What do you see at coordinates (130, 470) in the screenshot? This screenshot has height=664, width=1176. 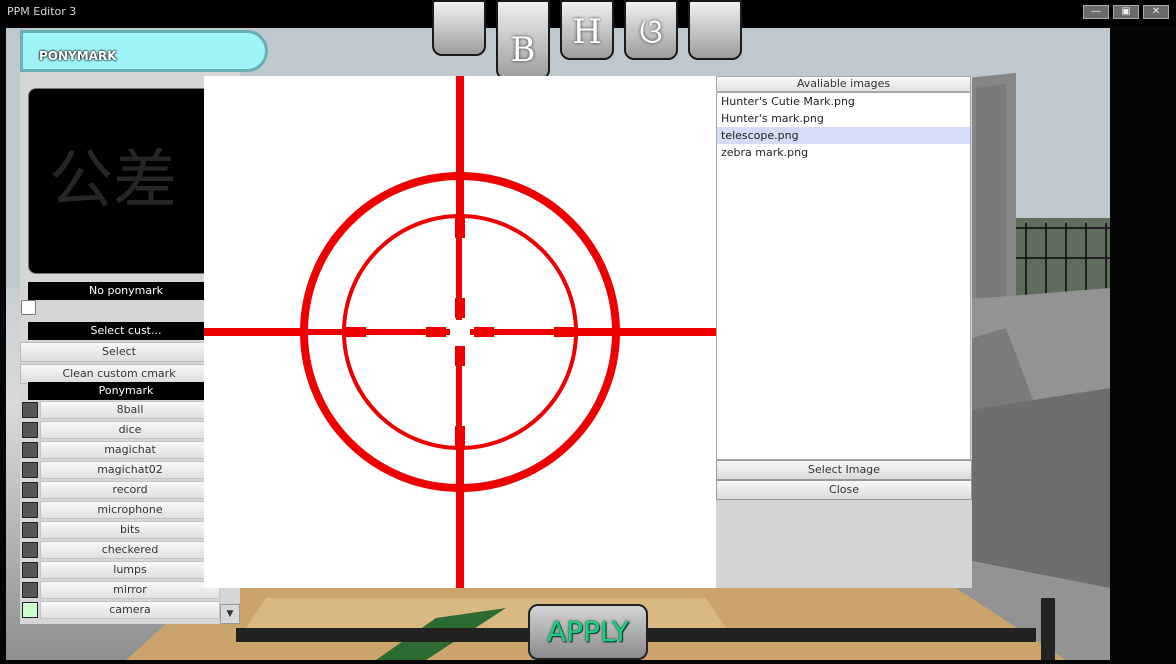 I see `ponymark-item-magichat02: magichat02` at bounding box center [130, 470].